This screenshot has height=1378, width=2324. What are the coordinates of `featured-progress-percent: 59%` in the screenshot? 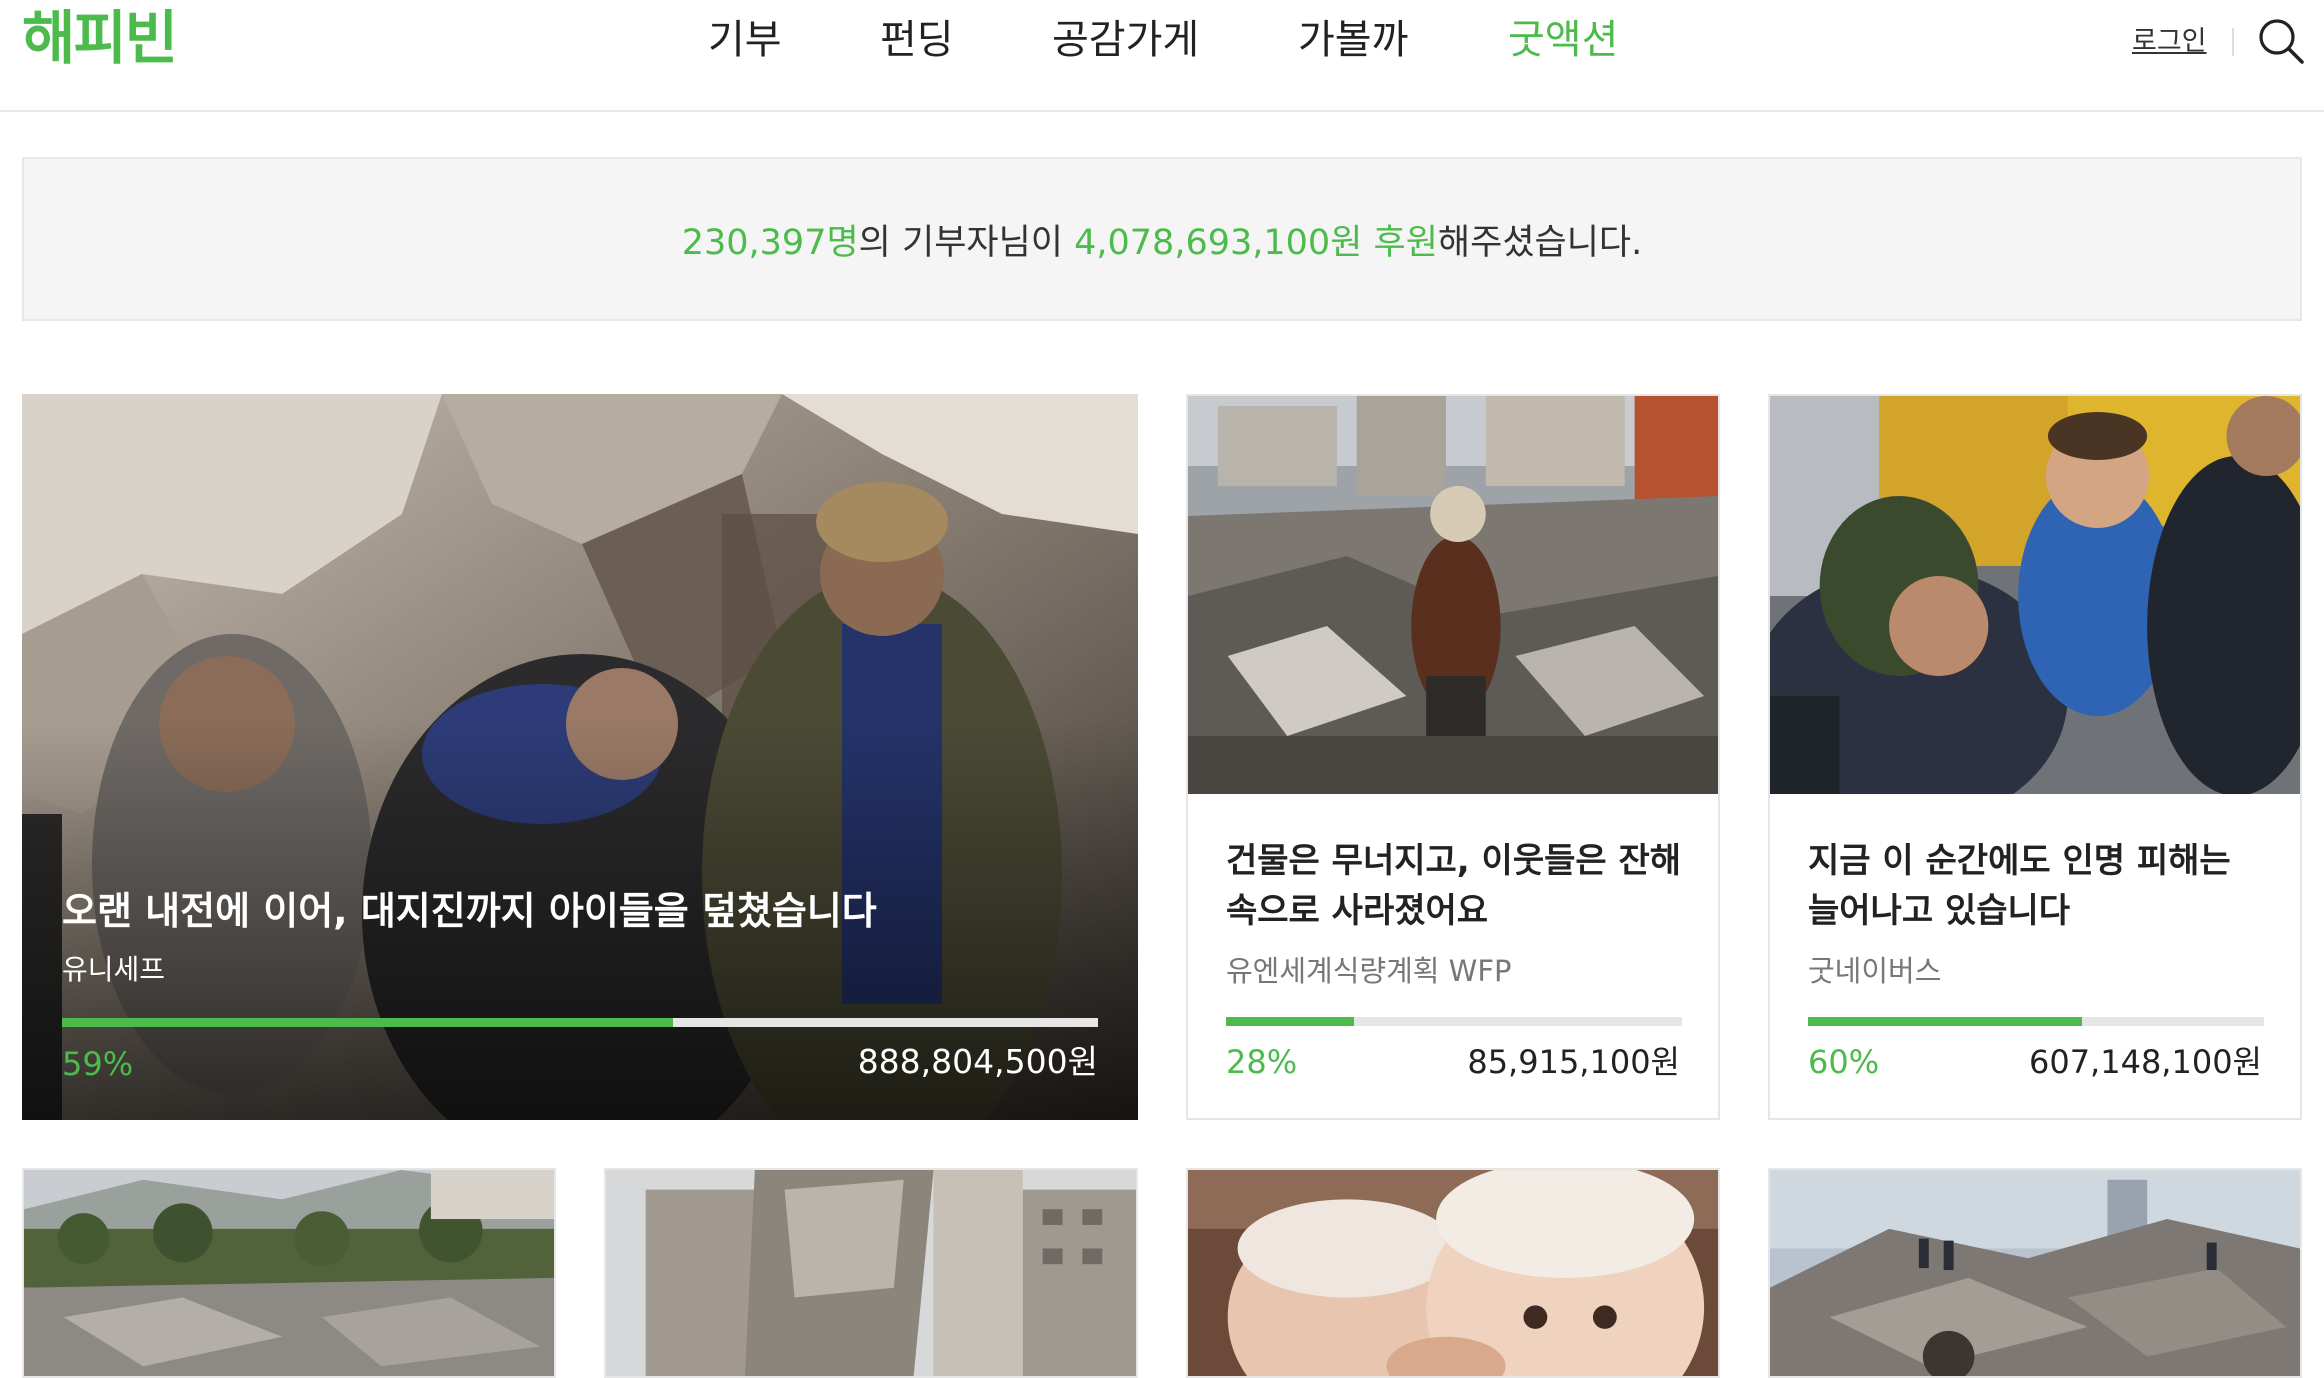 It's located at (98, 1064).